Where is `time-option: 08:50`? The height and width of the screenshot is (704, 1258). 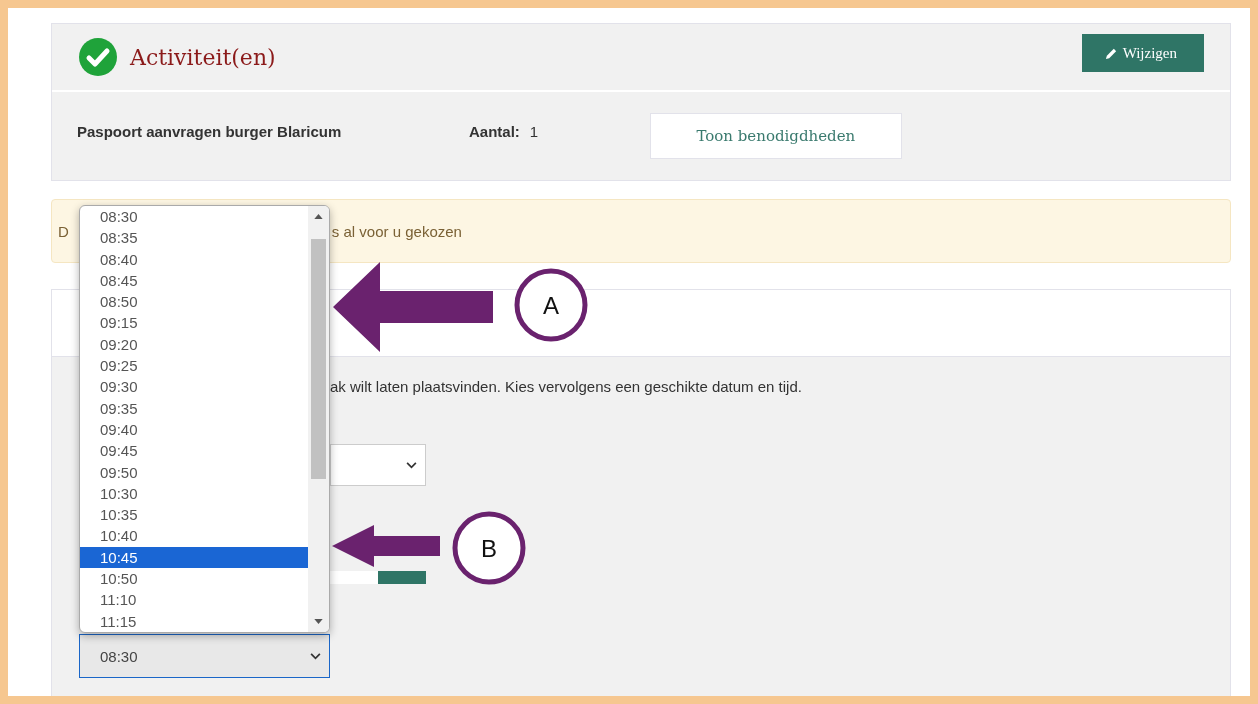 time-option: 08:50 is located at coordinates (194, 302).